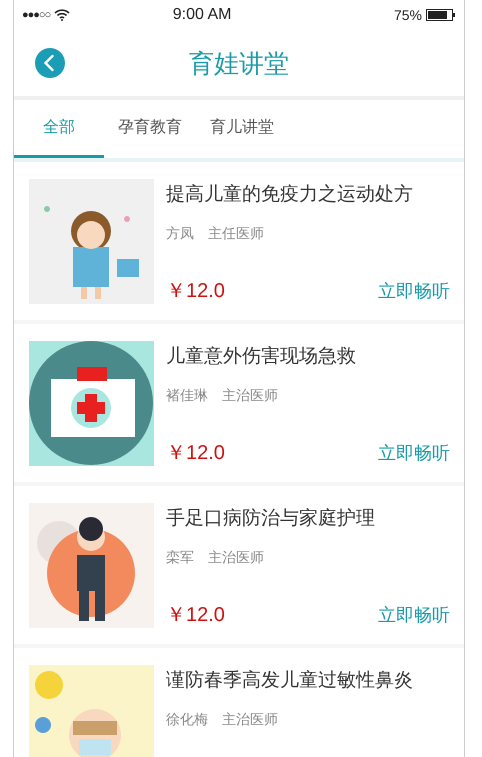 The width and height of the screenshot is (482, 757). Describe the element at coordinates (261, 356) in the screenshot. I see `course-title: 儿童意外伤害现场急救` at that location.